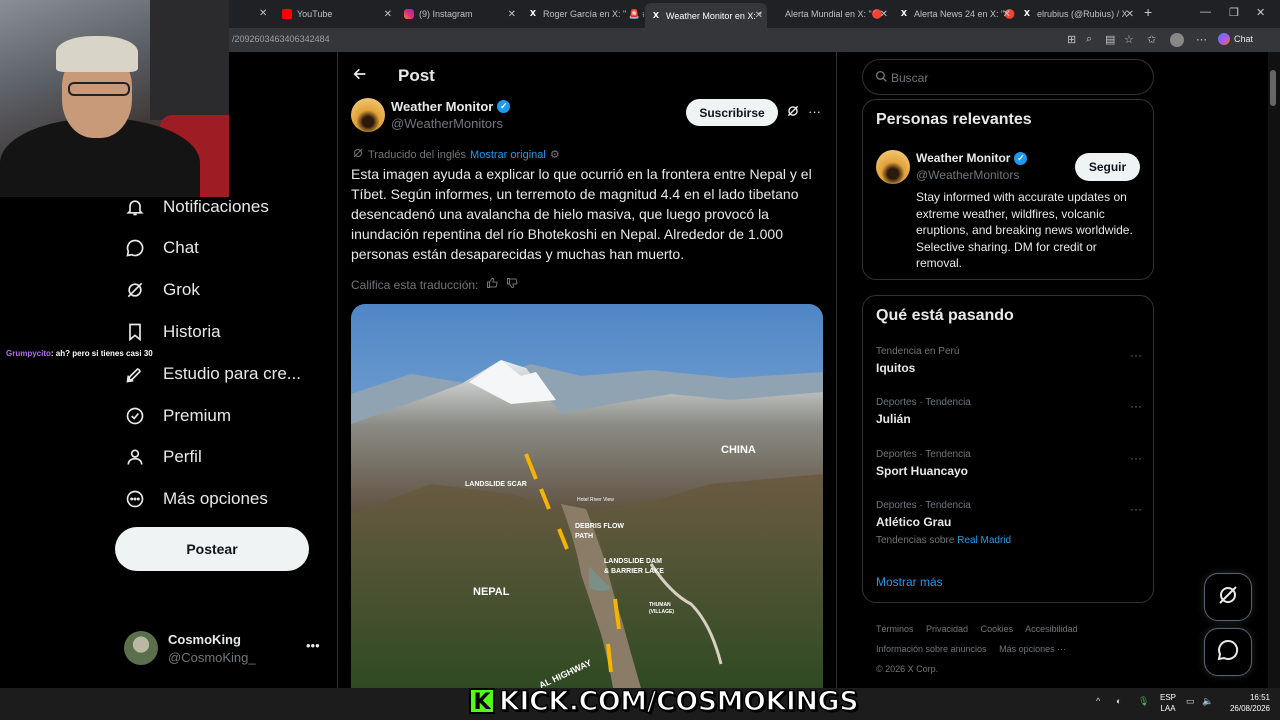 This screenshot has height=720, width=1280. Describe the element at coordinates (196, 499) in the screenshot. I see `nav-more-options: Más opciones` at that location.